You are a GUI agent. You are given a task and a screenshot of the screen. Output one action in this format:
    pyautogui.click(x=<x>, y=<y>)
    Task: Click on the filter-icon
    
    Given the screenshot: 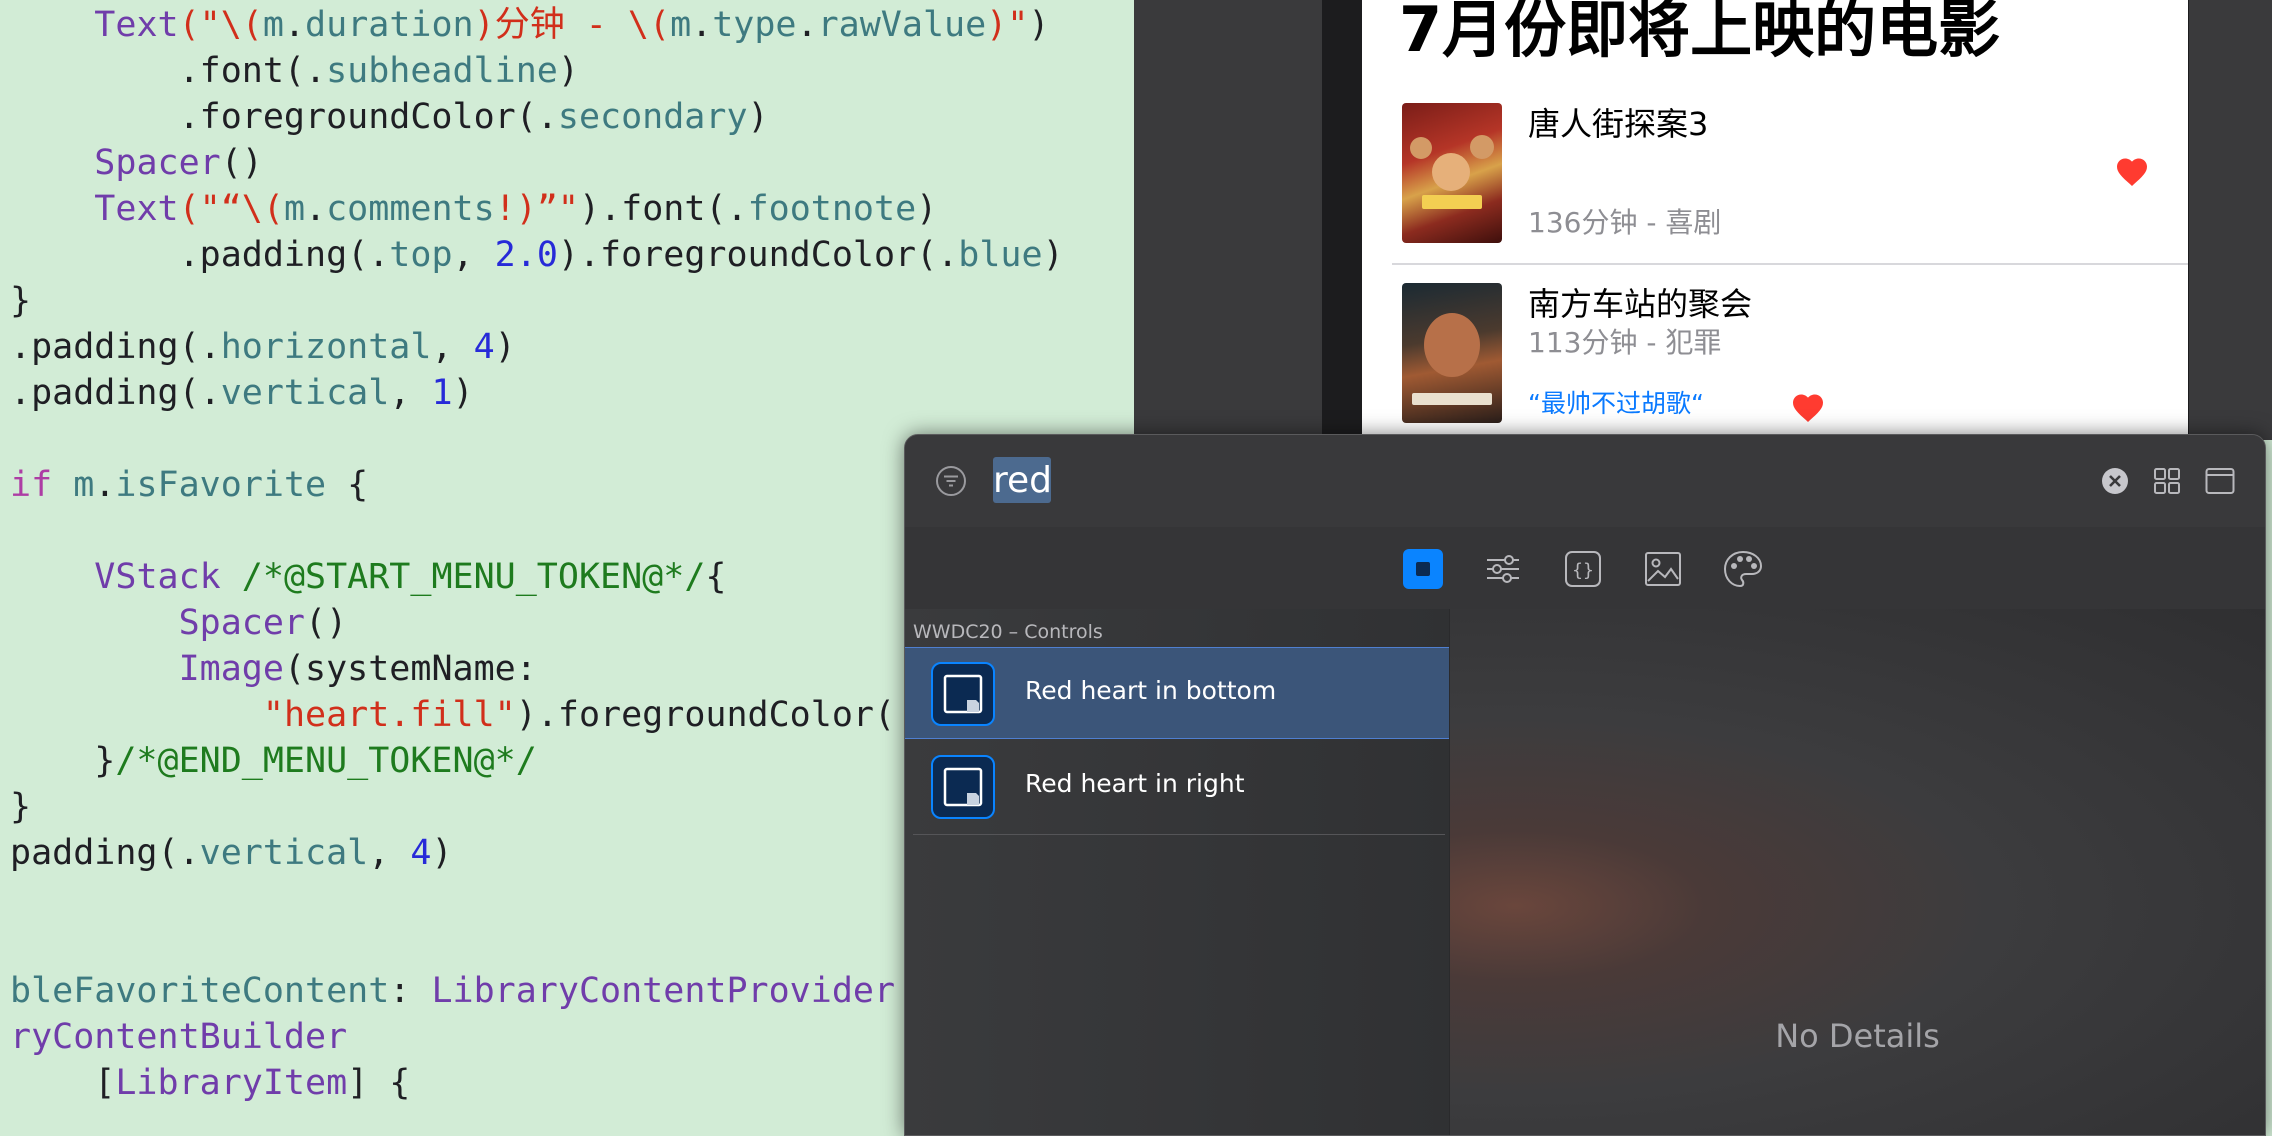 What is the action you would take?
    pyautogui.click(x=951, y=481)
    